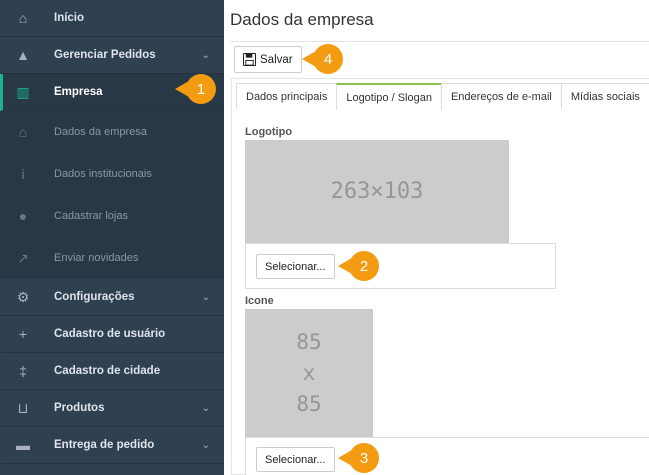 The image size is (649, 475). I want to click on callout-number: 1, so click(201, 89).